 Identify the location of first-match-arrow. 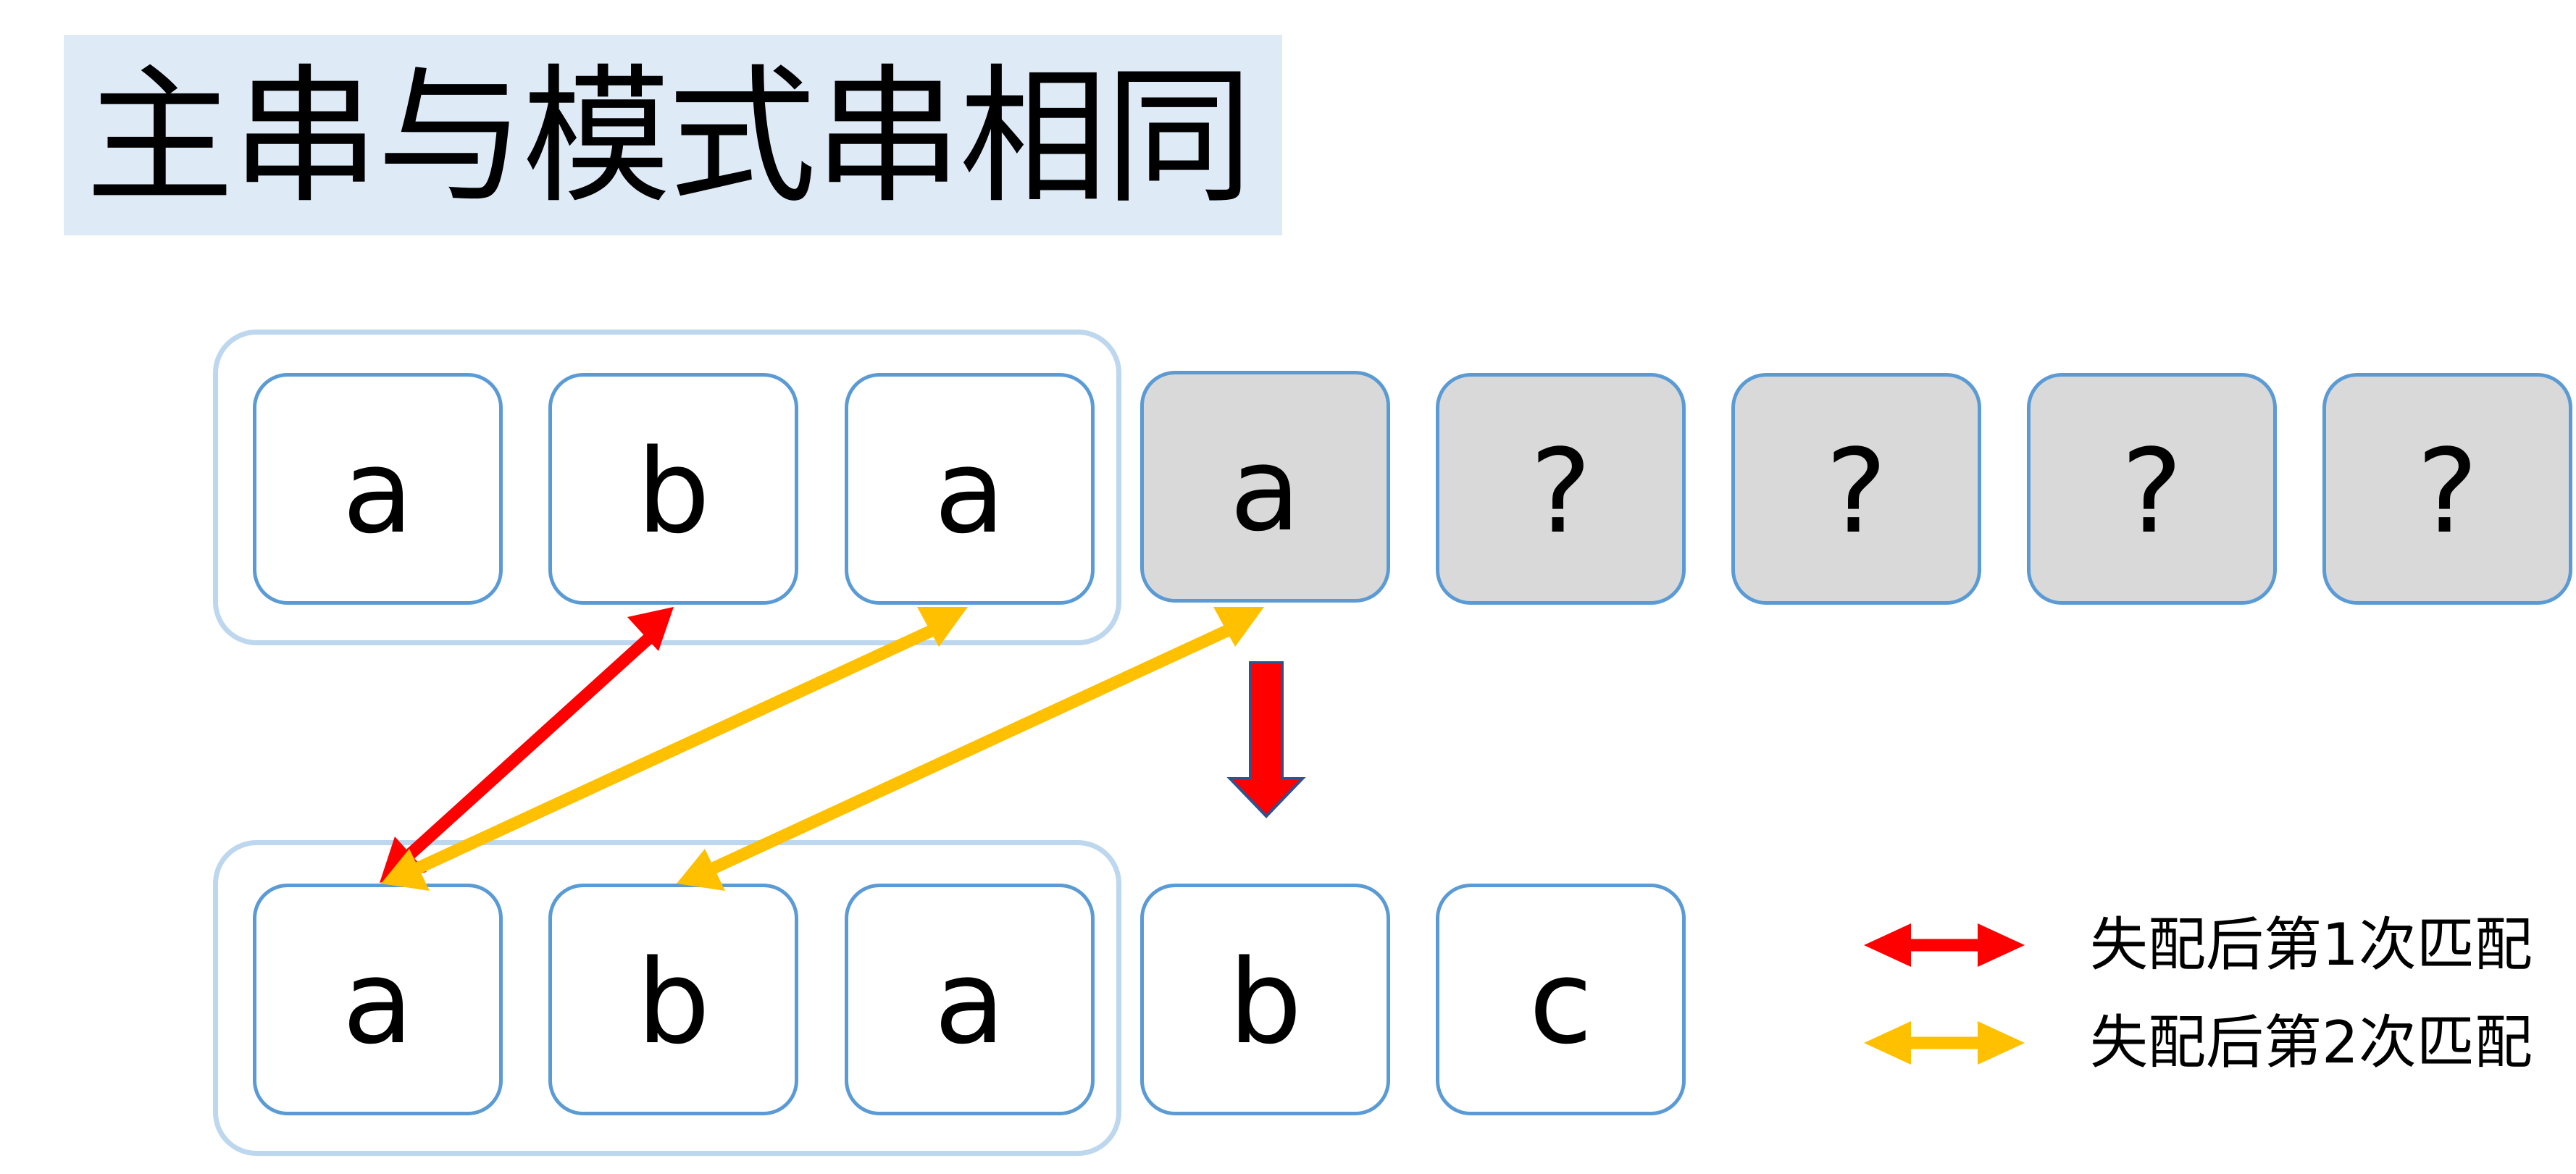
(527, 745).